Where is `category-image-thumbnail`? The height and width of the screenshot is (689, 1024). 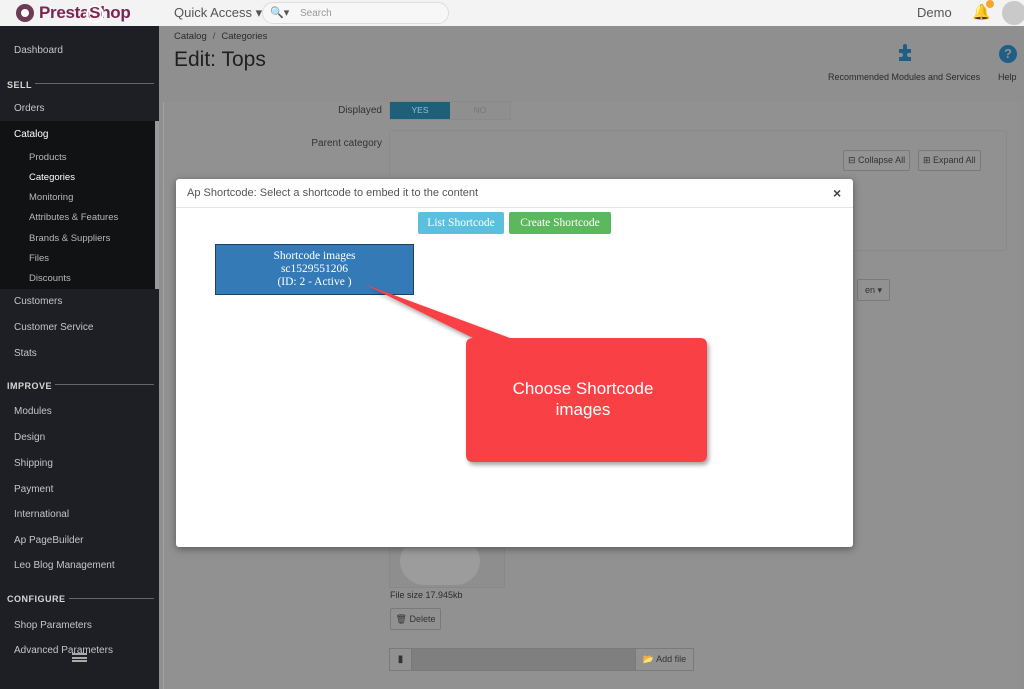
category-image-thumbnail is located at coordinates (447, 568).